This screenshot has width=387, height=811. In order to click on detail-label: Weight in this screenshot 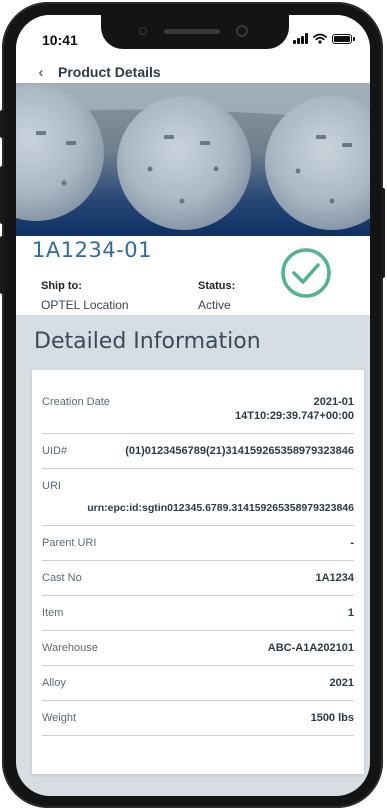, I will do `click(59, 718)`.